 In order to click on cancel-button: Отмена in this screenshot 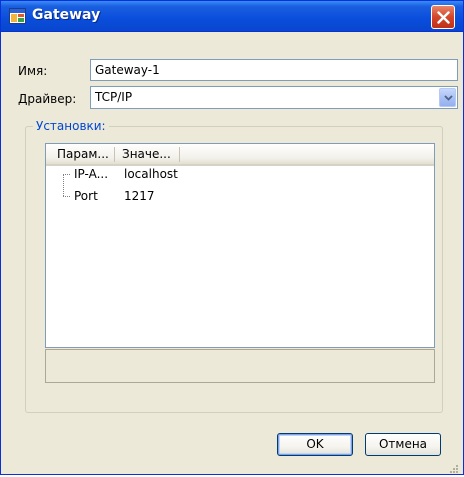, I will do `click(403, 444)`.